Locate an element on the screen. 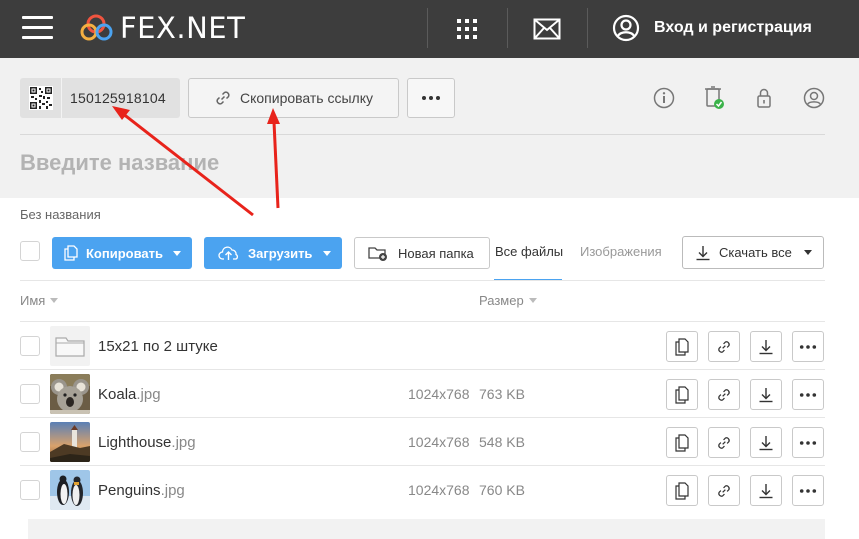 The image size is (859, 539). title-input: Введите название is located at coordinates (320, 166).